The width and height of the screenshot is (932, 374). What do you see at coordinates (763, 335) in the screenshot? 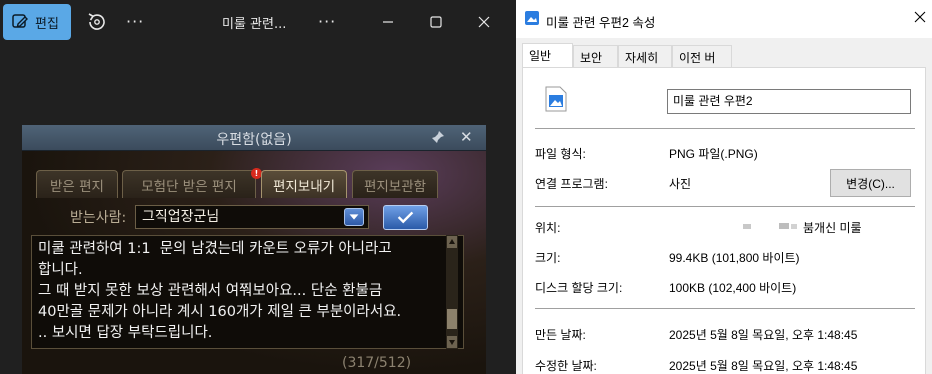
I see `created-value: 2025년 5월 8일 목요일, 오후 1:48:45` at bounding box center [763, 335].